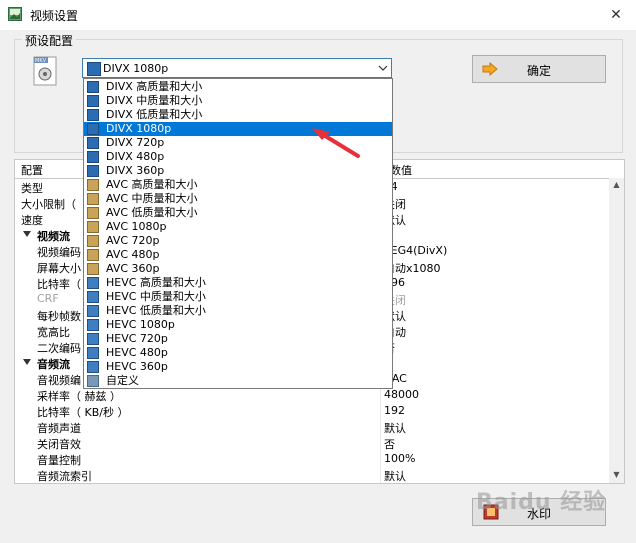 The image size is (636, 543). What do you see at coordinates (312, 395) in the screenshot?
I see `grid-row-sample-rate: 采样率（ 赫兹 ） 48000` at bounding box center [312, 395].